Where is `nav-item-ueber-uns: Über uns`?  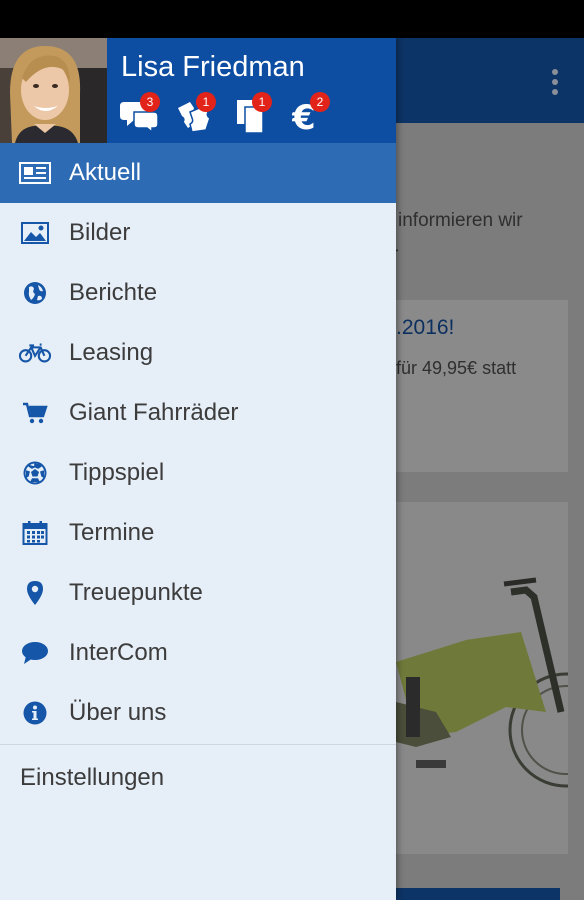 nav-item-ueber-uns: Über uns is located at coordinates (198, 713).